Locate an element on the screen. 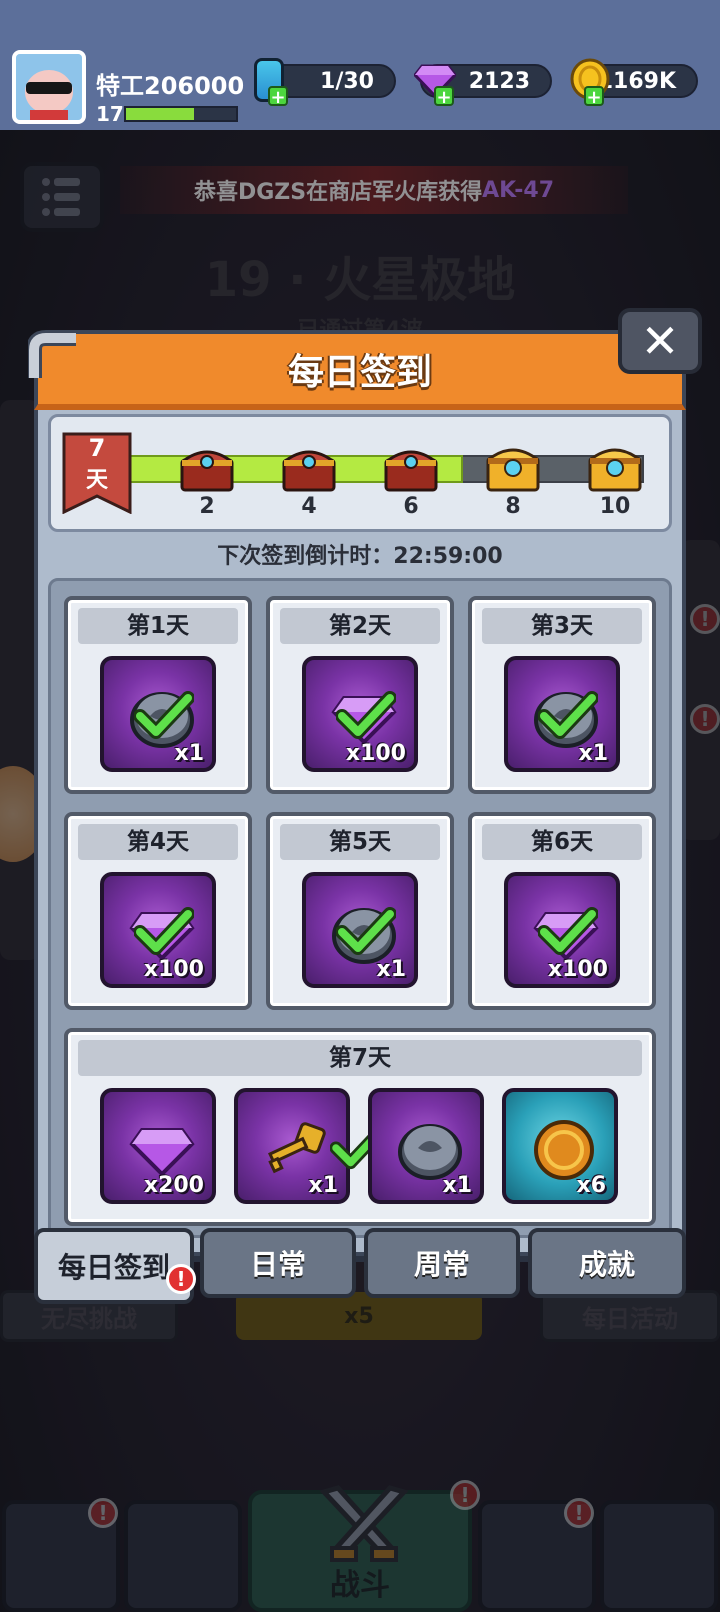 This screenshot has width=720, height=1612. day-card-2: 第2天 x100 is located at coordinates (360, 695).